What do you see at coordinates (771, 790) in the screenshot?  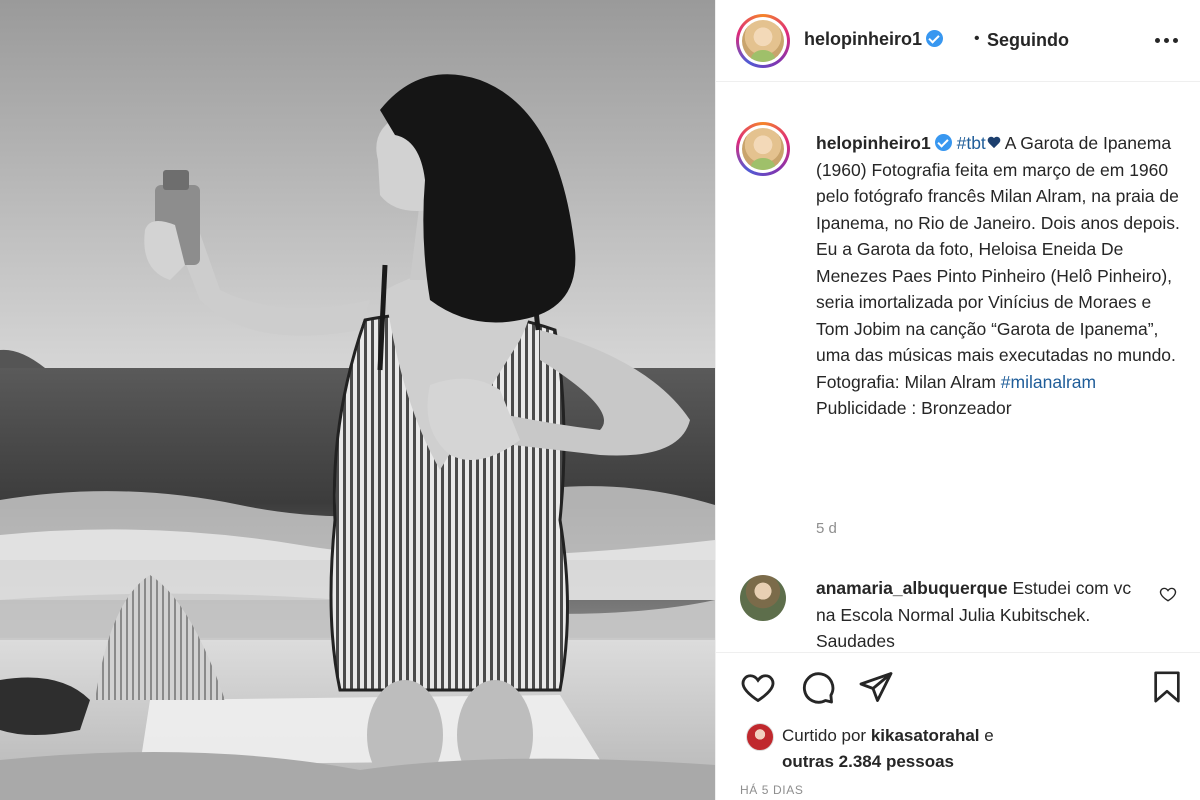 I see `post-date: HÁ 5 DIAS` at bounding box center [771, 790].